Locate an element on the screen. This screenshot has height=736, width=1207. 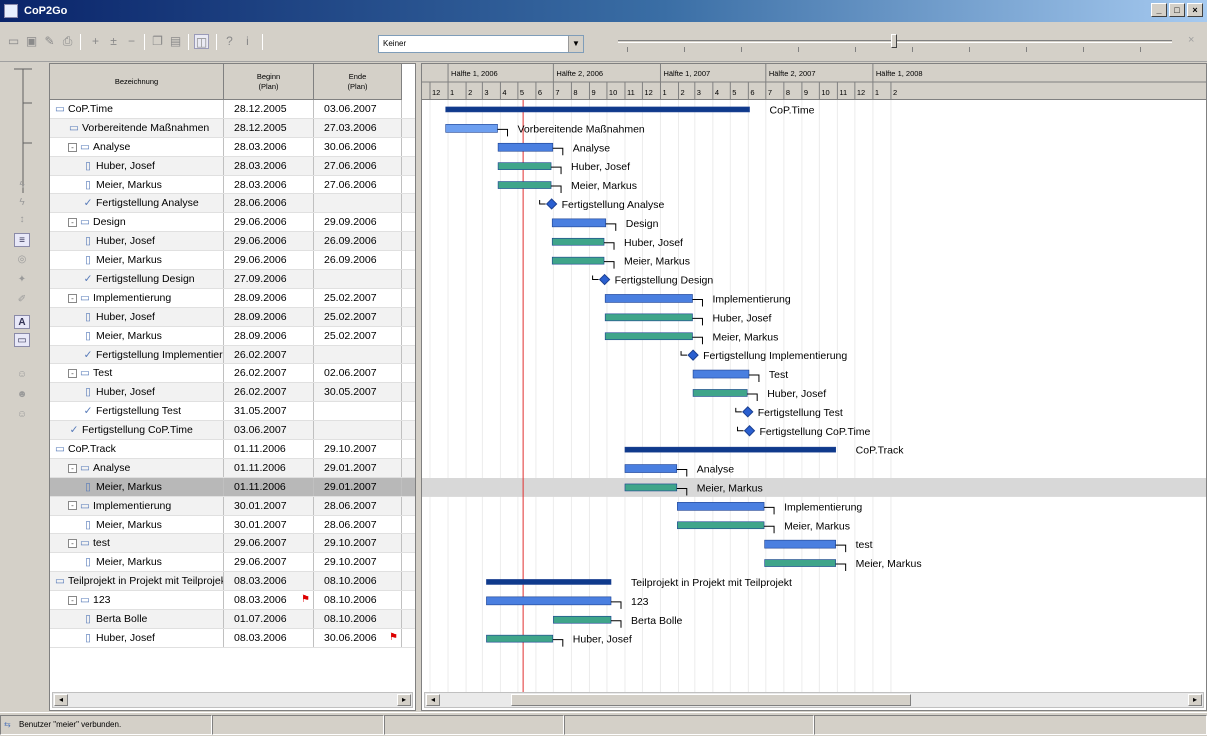
help-icon: ? is located at coordinates (229, 41).